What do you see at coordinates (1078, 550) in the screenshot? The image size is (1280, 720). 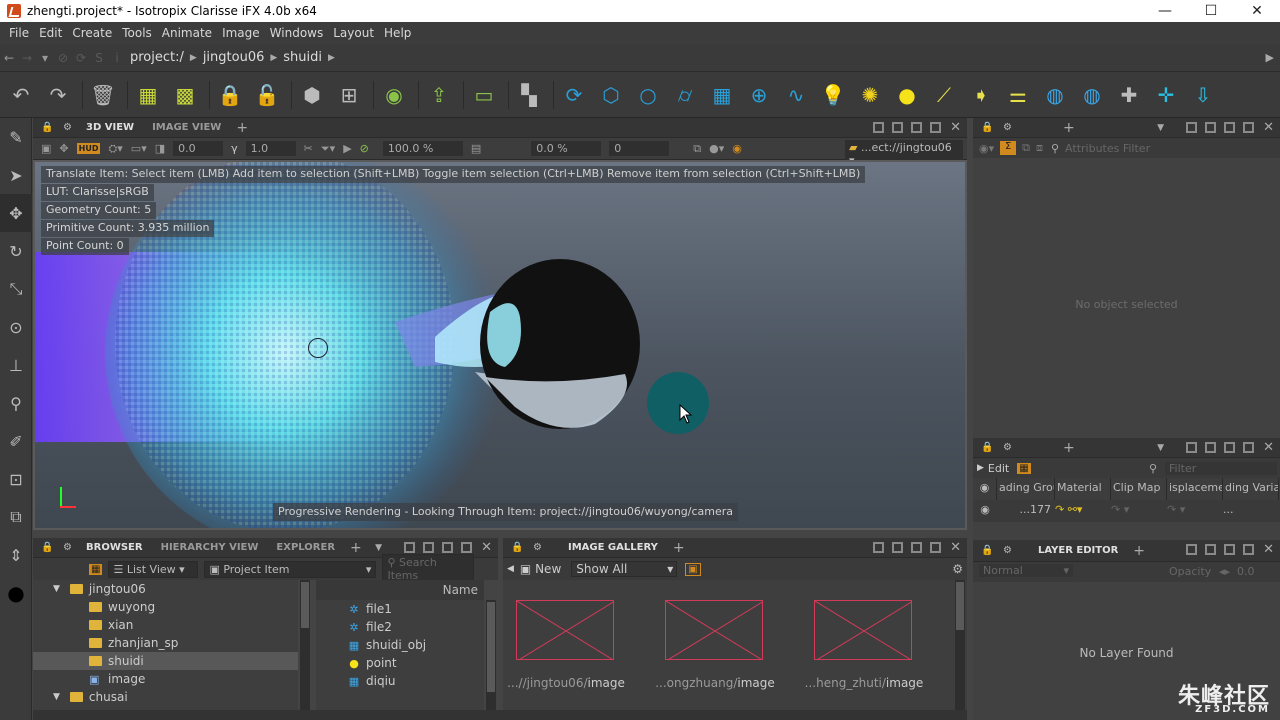 I see `tab-layer-editor: LAYER EDITOR` at bounding box center [1078, 550].